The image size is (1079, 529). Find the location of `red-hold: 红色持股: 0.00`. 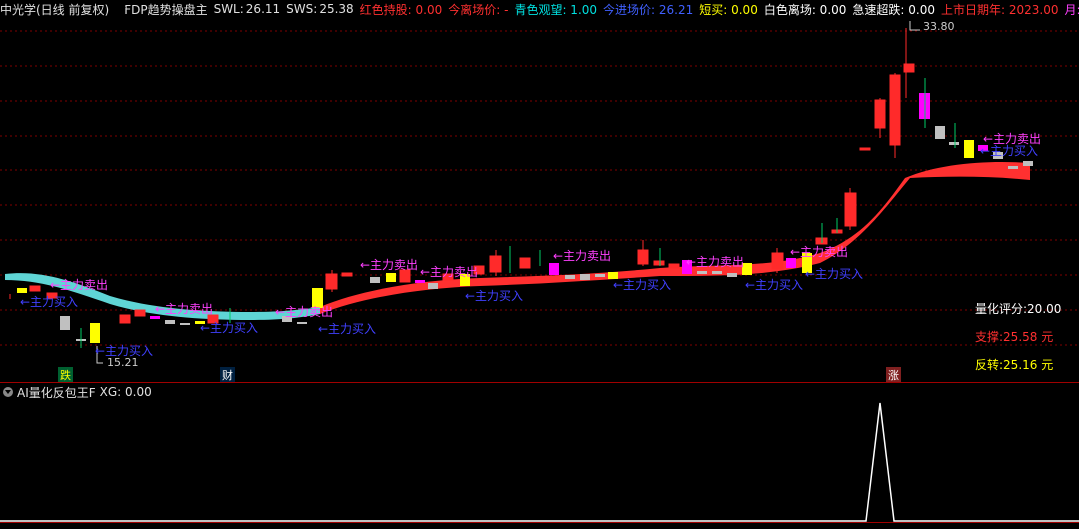

red-hold: 红色持股: 0.00 is located at coordinates (401, 9).